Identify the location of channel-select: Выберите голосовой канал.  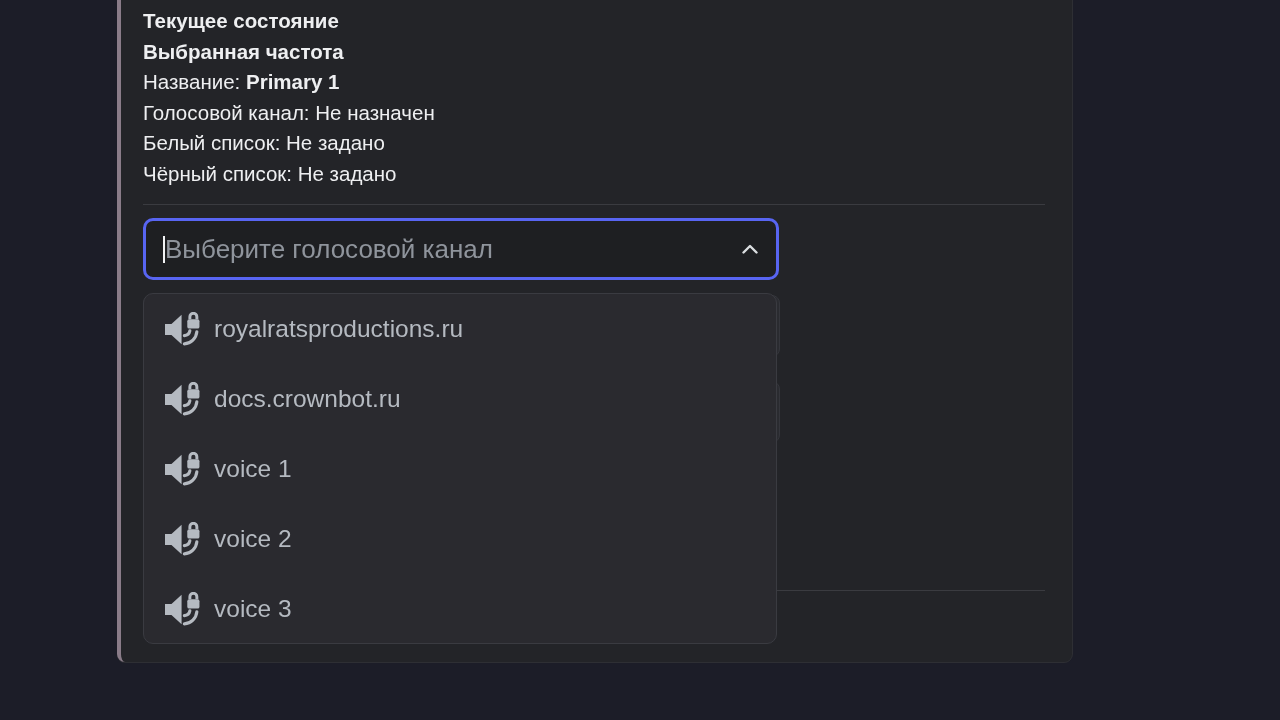
(461, 249).